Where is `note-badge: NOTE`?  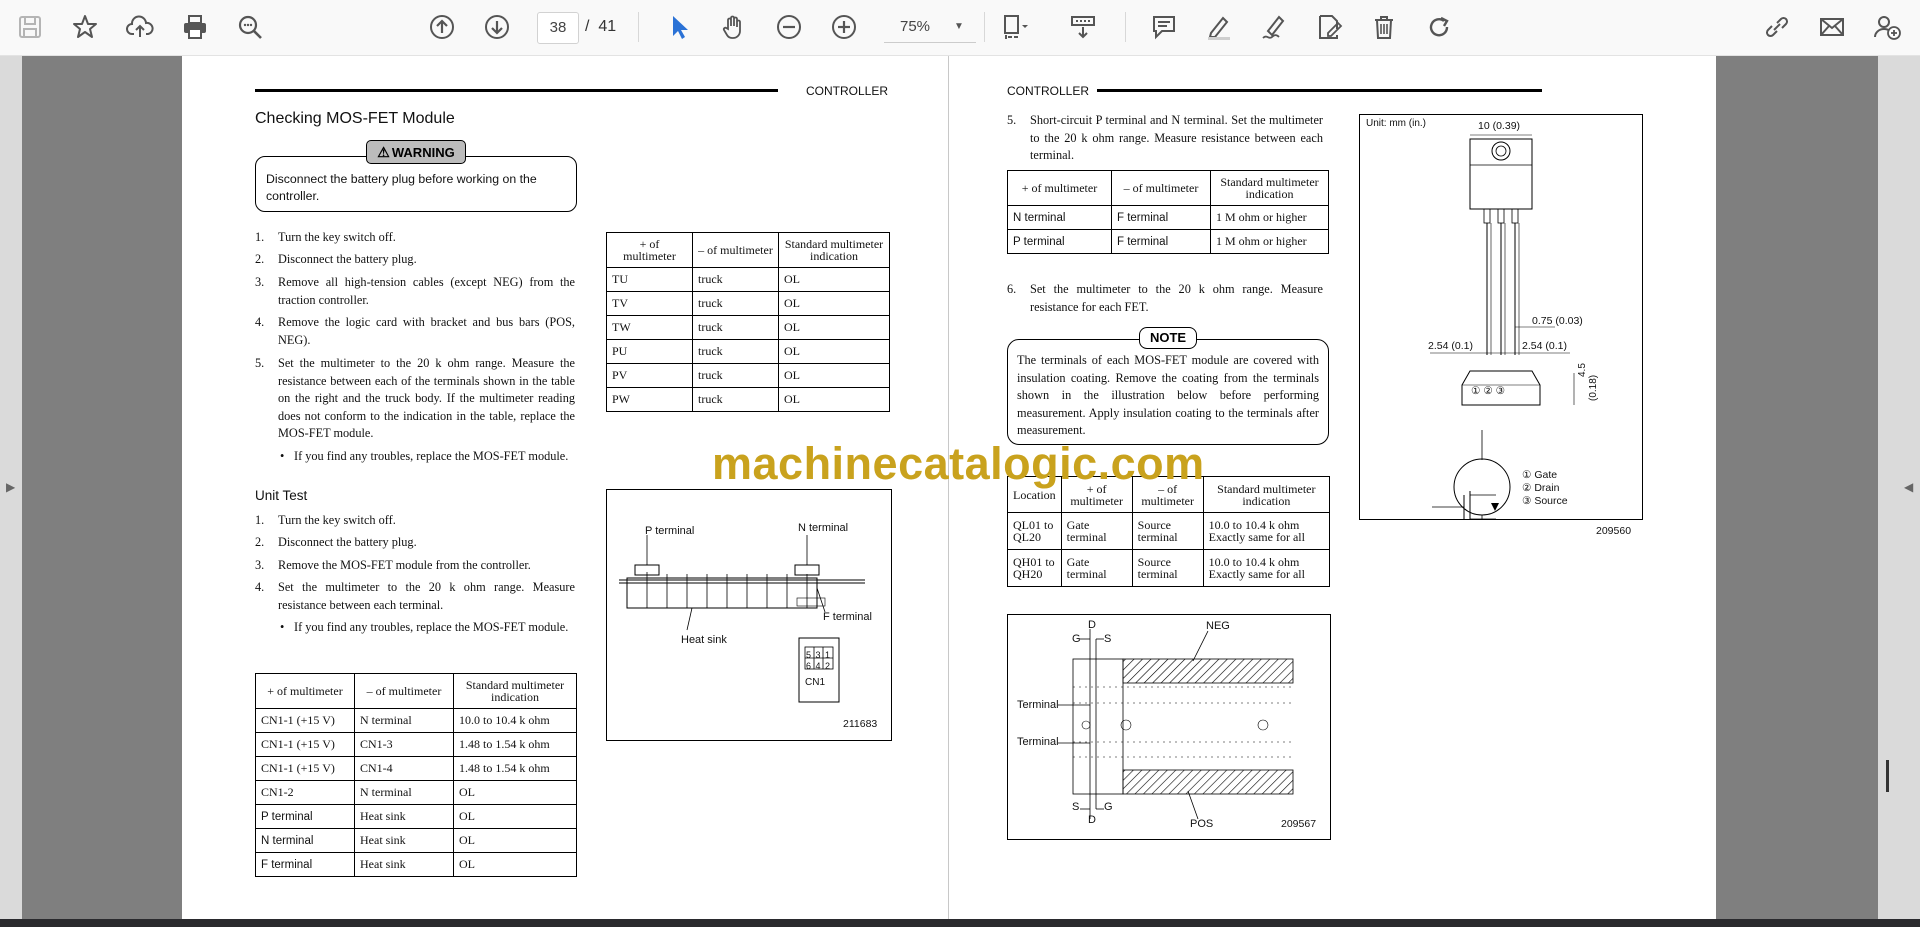 note-badge: NOTE is located at coordinates (1168, 338).